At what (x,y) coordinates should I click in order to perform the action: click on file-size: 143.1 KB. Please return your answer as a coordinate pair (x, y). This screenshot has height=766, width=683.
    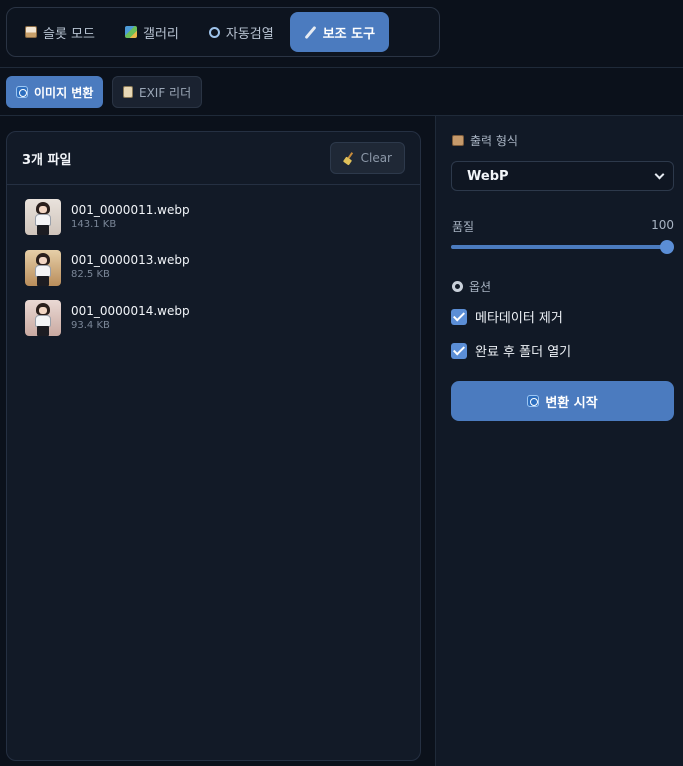
    Looking at the image, I should click on (94, 224).